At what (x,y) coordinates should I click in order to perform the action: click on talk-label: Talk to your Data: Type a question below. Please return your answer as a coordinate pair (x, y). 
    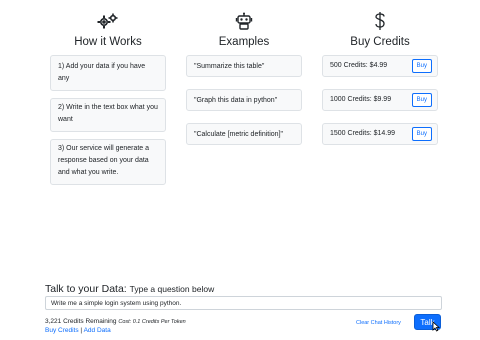
    Looking at the image, I should click on (129, 289).